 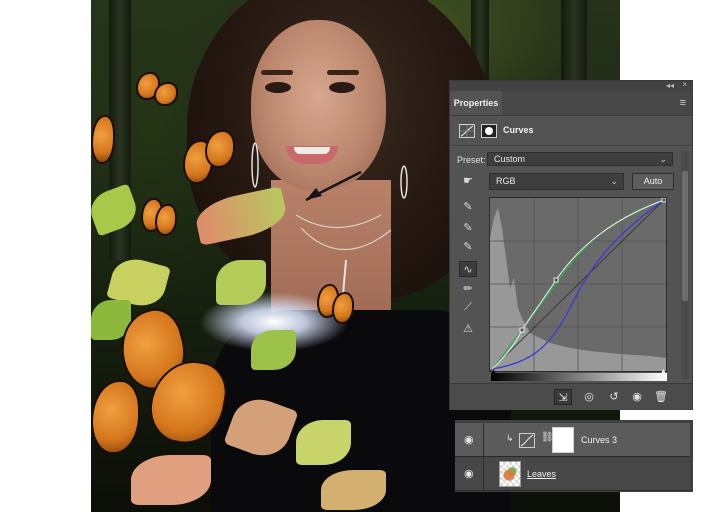 What do you see at coordinates (685, 236) in the screenshot?
I see `scrollbar-thumb` at bounding box center [685, 236].